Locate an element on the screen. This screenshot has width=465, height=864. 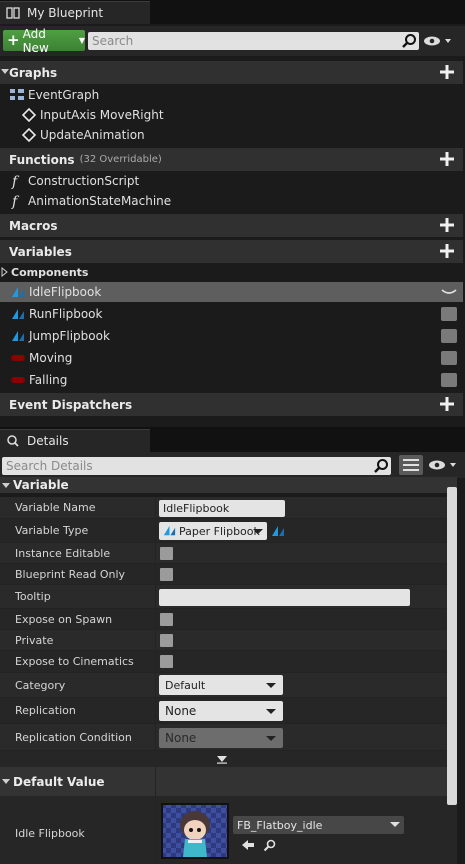
asset-picker-combo: FB_Flatboy_idle is located at coordinates (318, 825).